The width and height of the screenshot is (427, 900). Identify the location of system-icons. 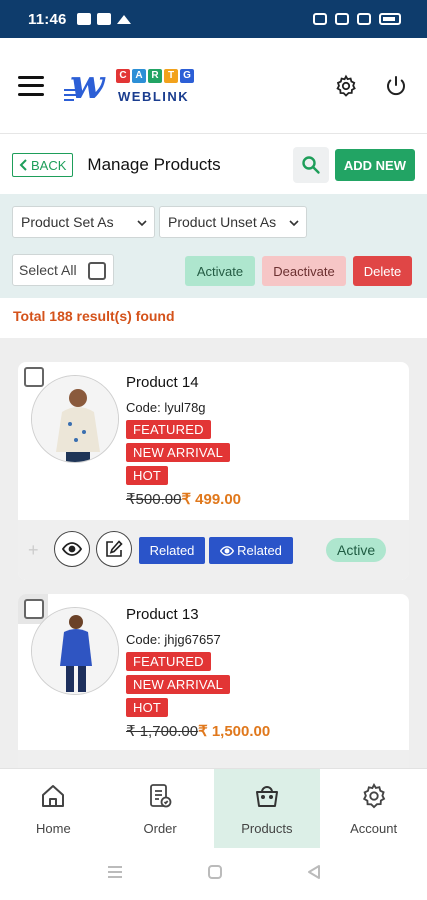
(357, 19).